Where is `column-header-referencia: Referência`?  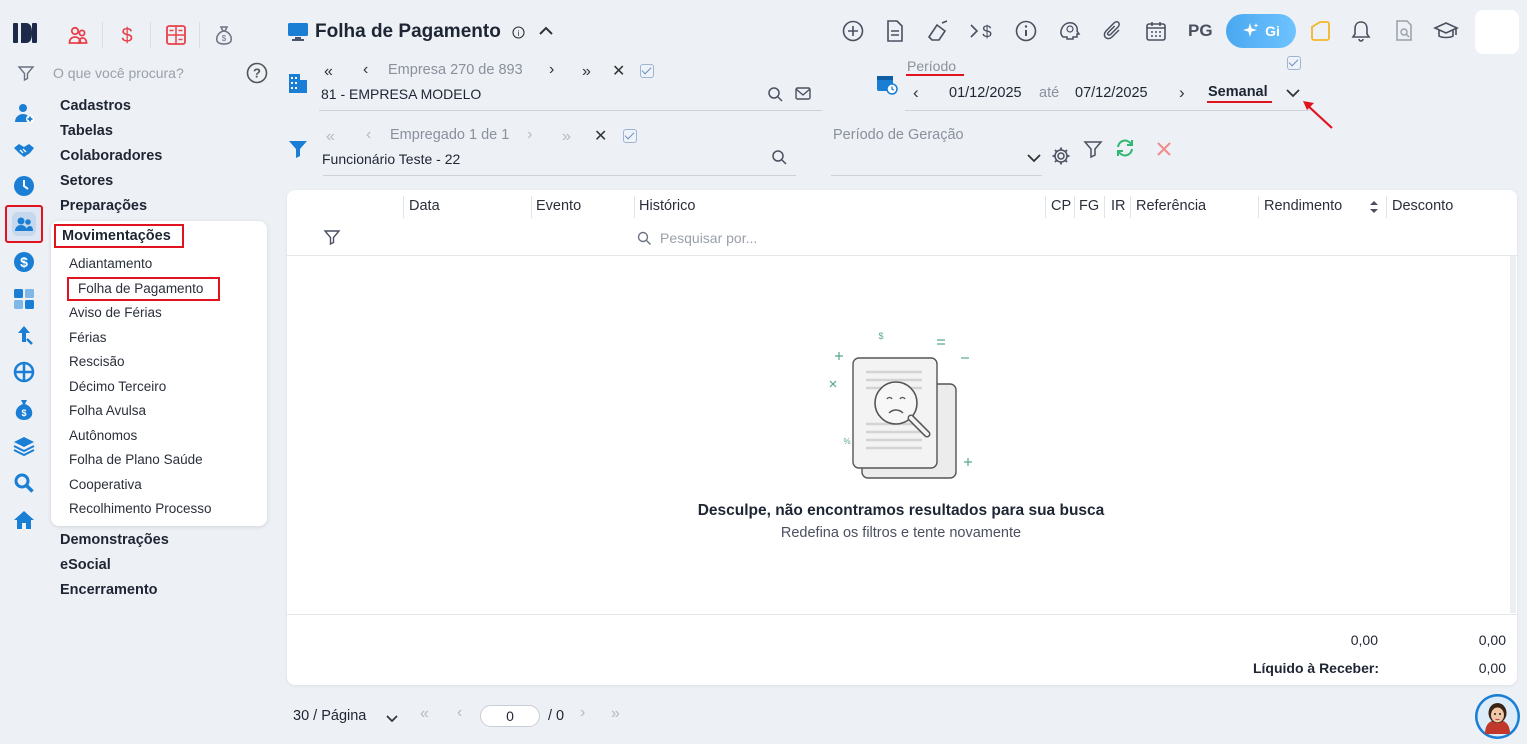
column-header-referencia: Referência is located at coordinates (1171, 206).